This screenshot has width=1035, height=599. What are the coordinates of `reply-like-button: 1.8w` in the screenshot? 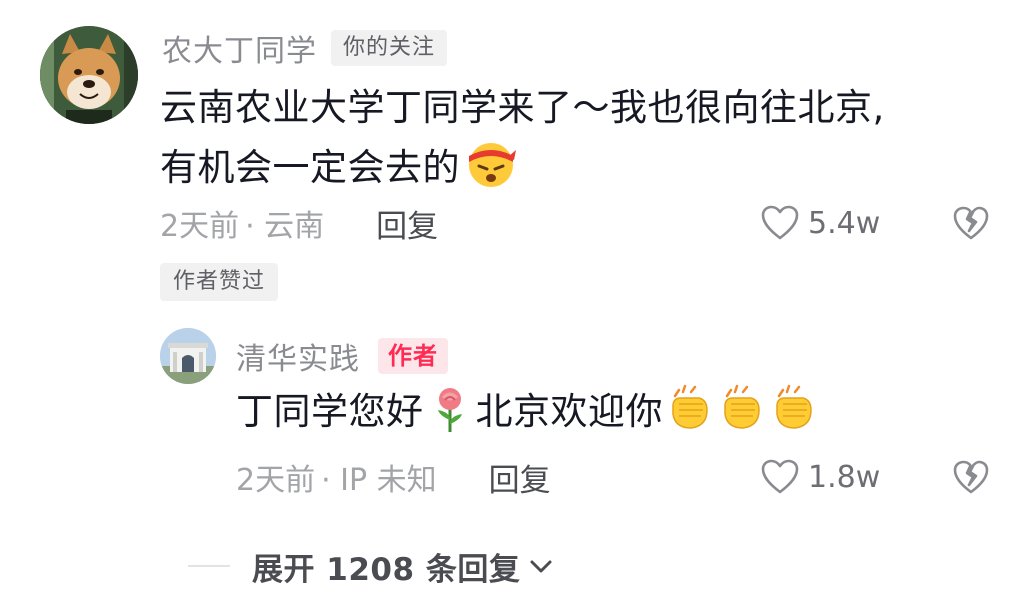 It's located at (820, 477).